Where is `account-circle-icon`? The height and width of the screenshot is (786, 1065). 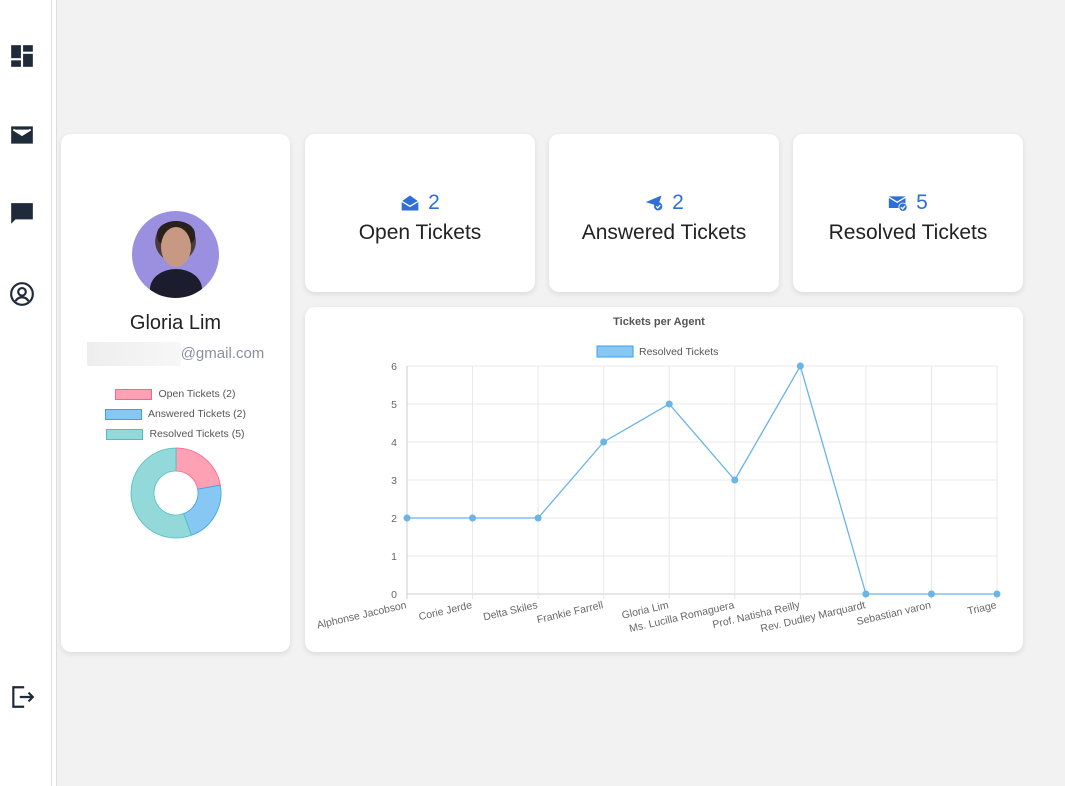 account-circle-icon is located at coordinates (22, 294).